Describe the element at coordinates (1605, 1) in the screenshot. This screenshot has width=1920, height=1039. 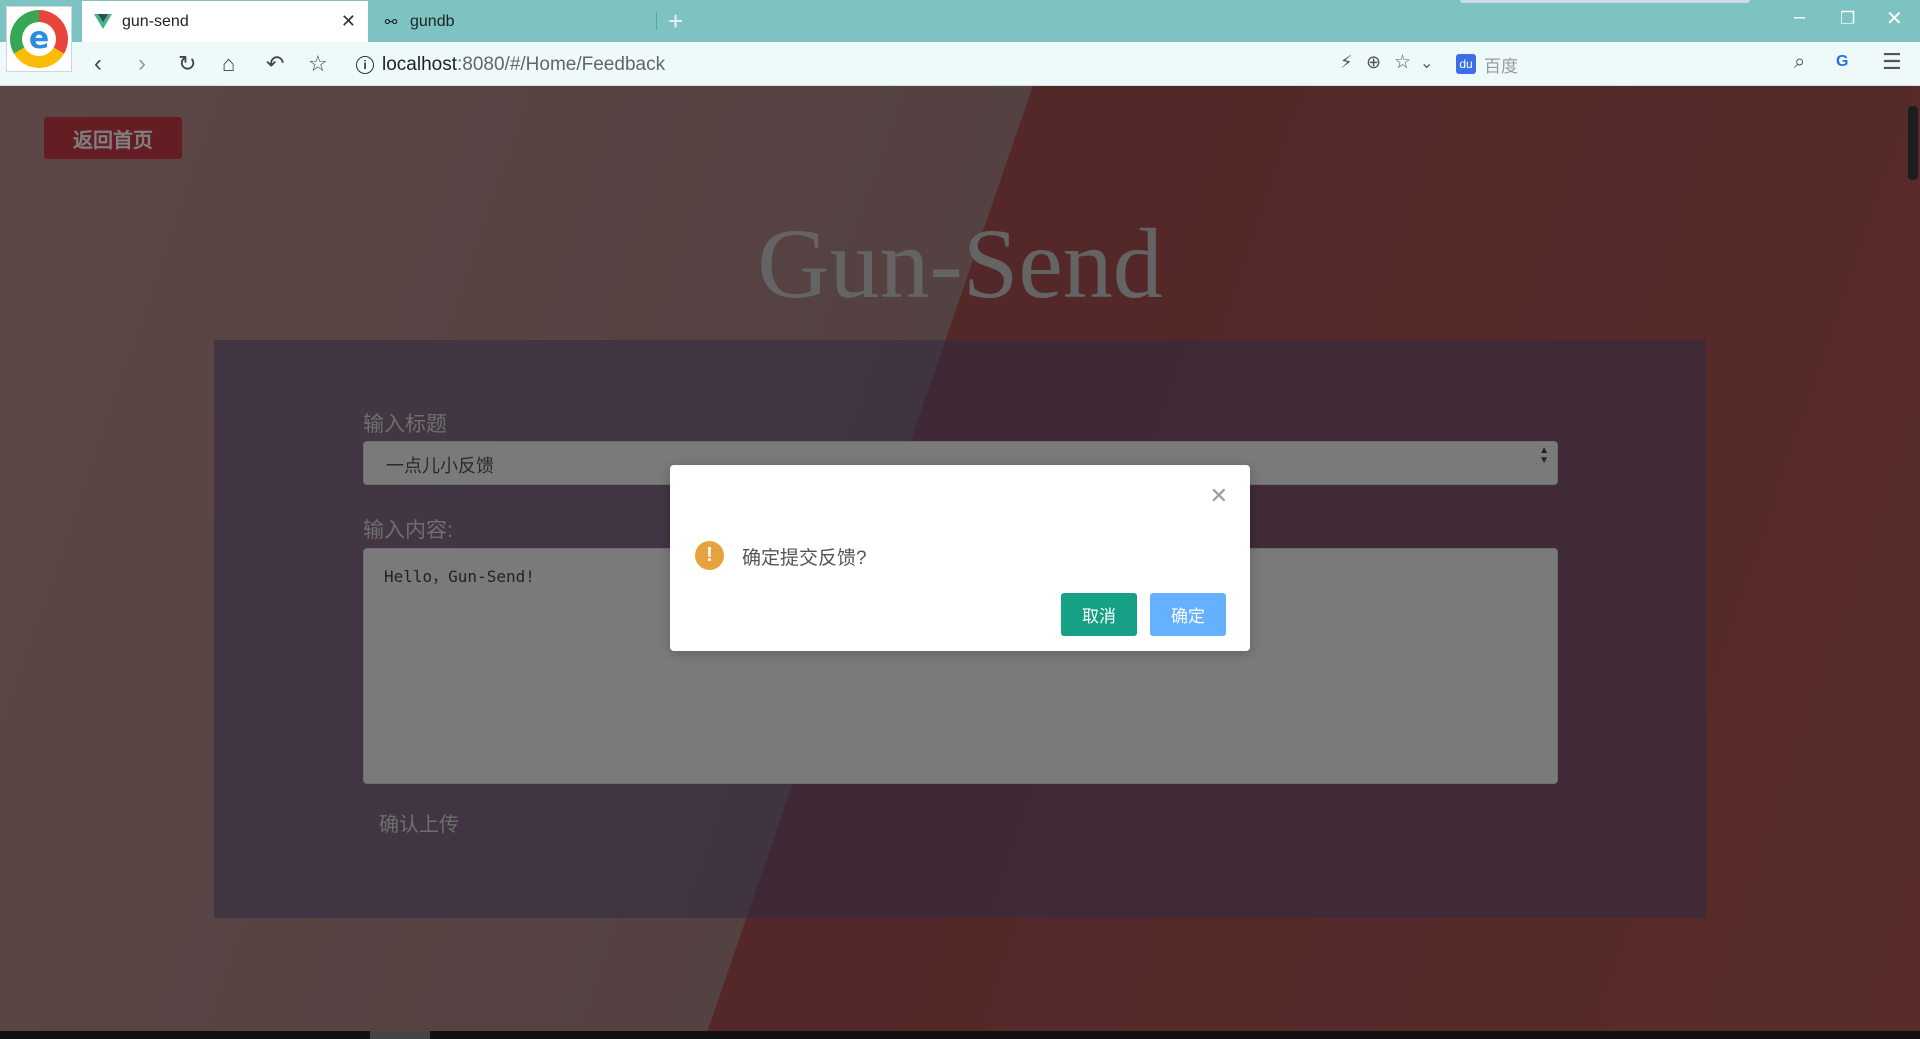
I see `strip-highlight` at that location.